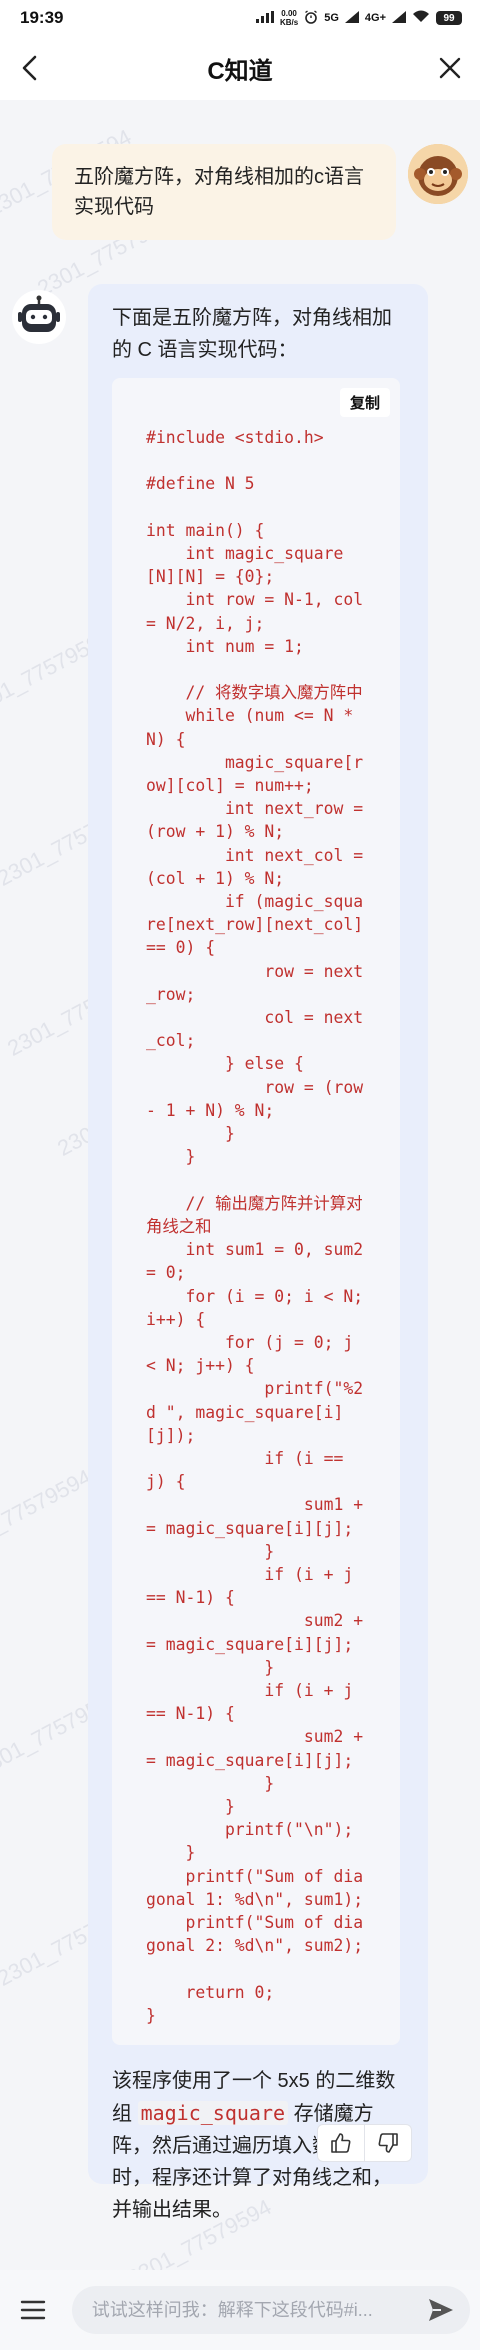  I want to click on status-time: 19:39, so click(42, 17).